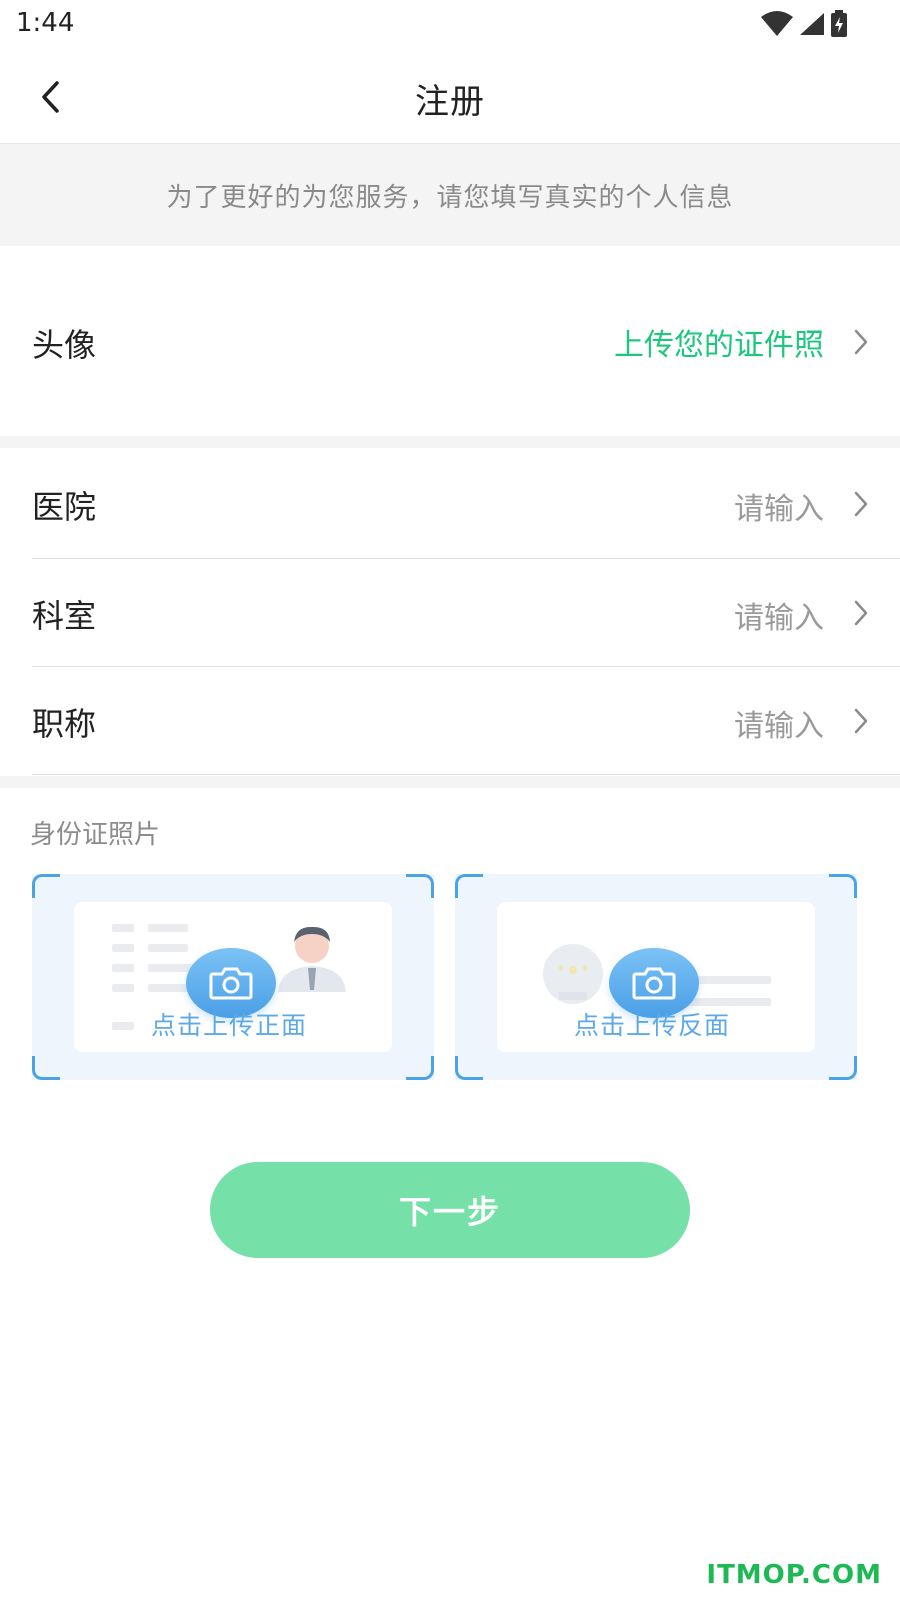 The width and height of the screenshot is (900, 1600). What do you see at coordinates (64, 345) in the screenshot?
I see `avatar-label: 头像` at bounding box center [64, 345].